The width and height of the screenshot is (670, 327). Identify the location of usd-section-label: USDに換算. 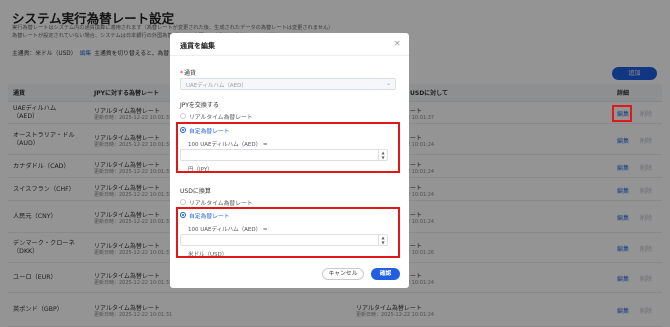
(195, 191).